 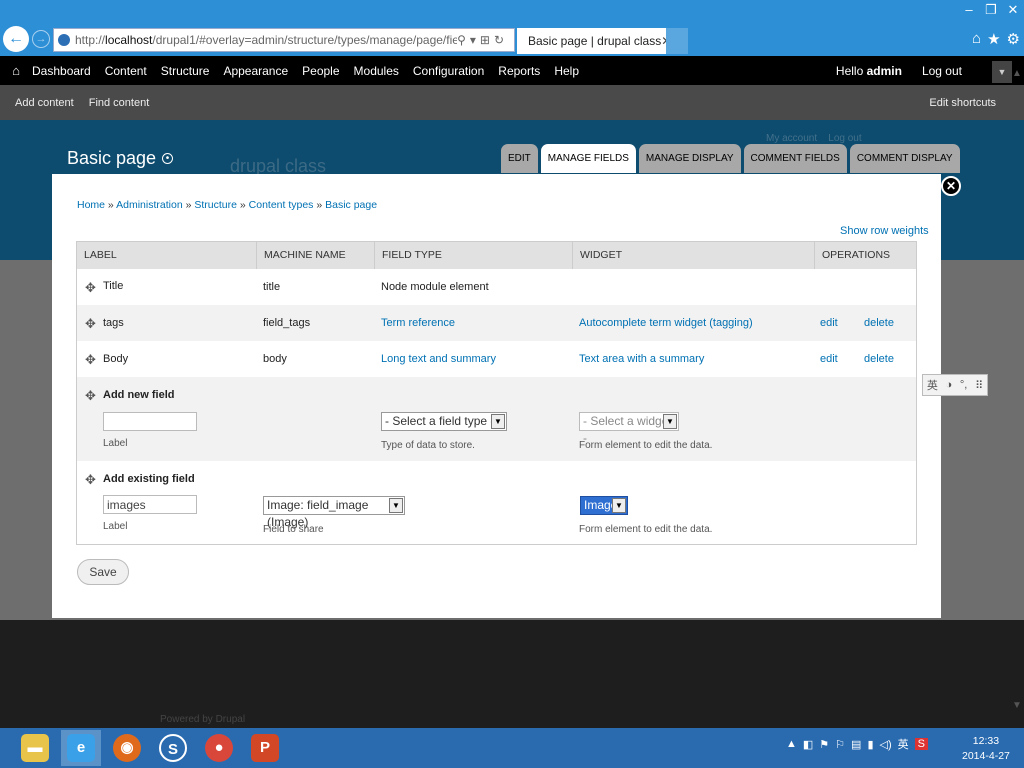 What do you see at coordinates (16, 39) in the screenshot?
I see `back-button: ←` at bounding box center [16, 39].